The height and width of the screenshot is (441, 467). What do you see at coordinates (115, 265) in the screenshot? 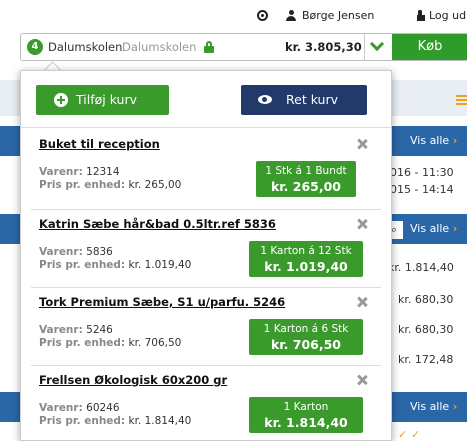
I see `item-price: Pris pr. enhed: kr. 1.019,40` at bounding box center [115, 265].